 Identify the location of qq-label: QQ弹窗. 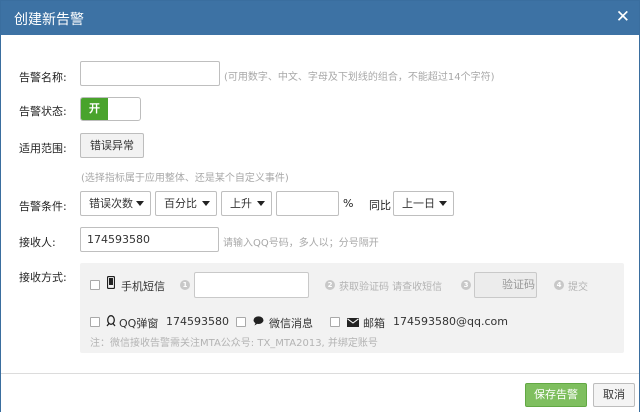
(139, 323).